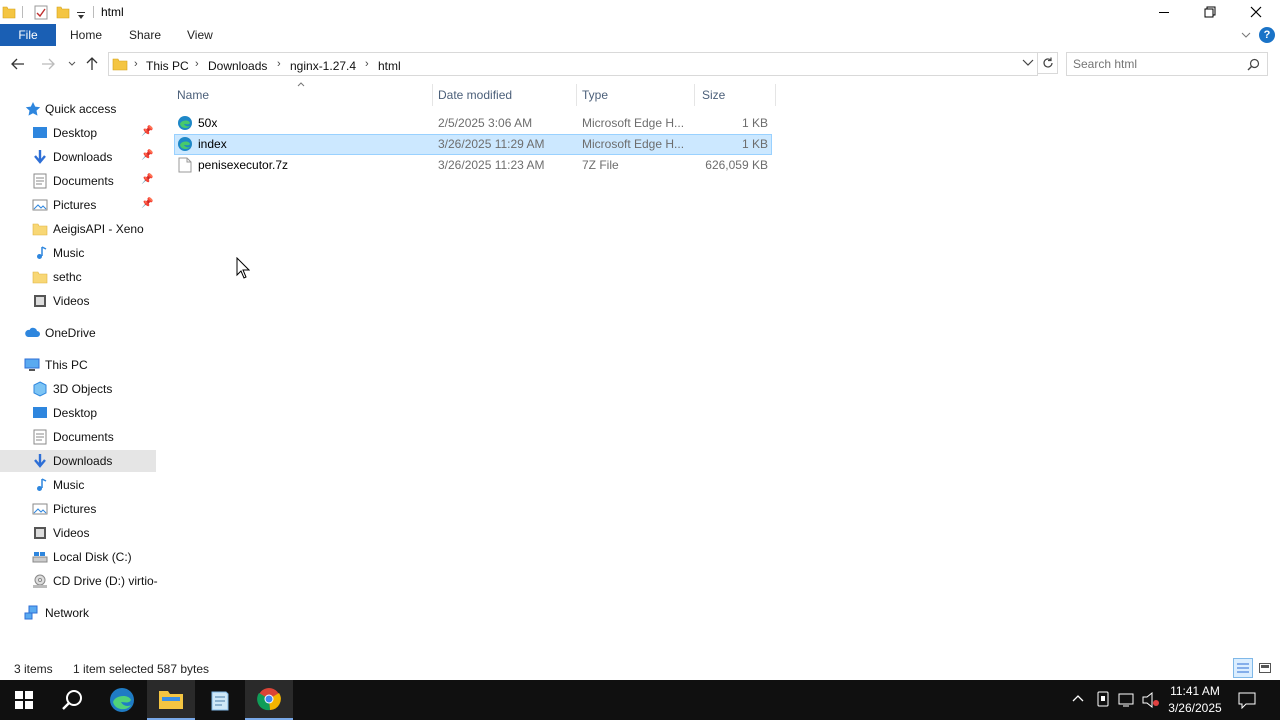 The width and height of the screenshot is (1280, 720). Describe the element at coordinates (93, 12) in the screenshot. I see `divider` at that location.